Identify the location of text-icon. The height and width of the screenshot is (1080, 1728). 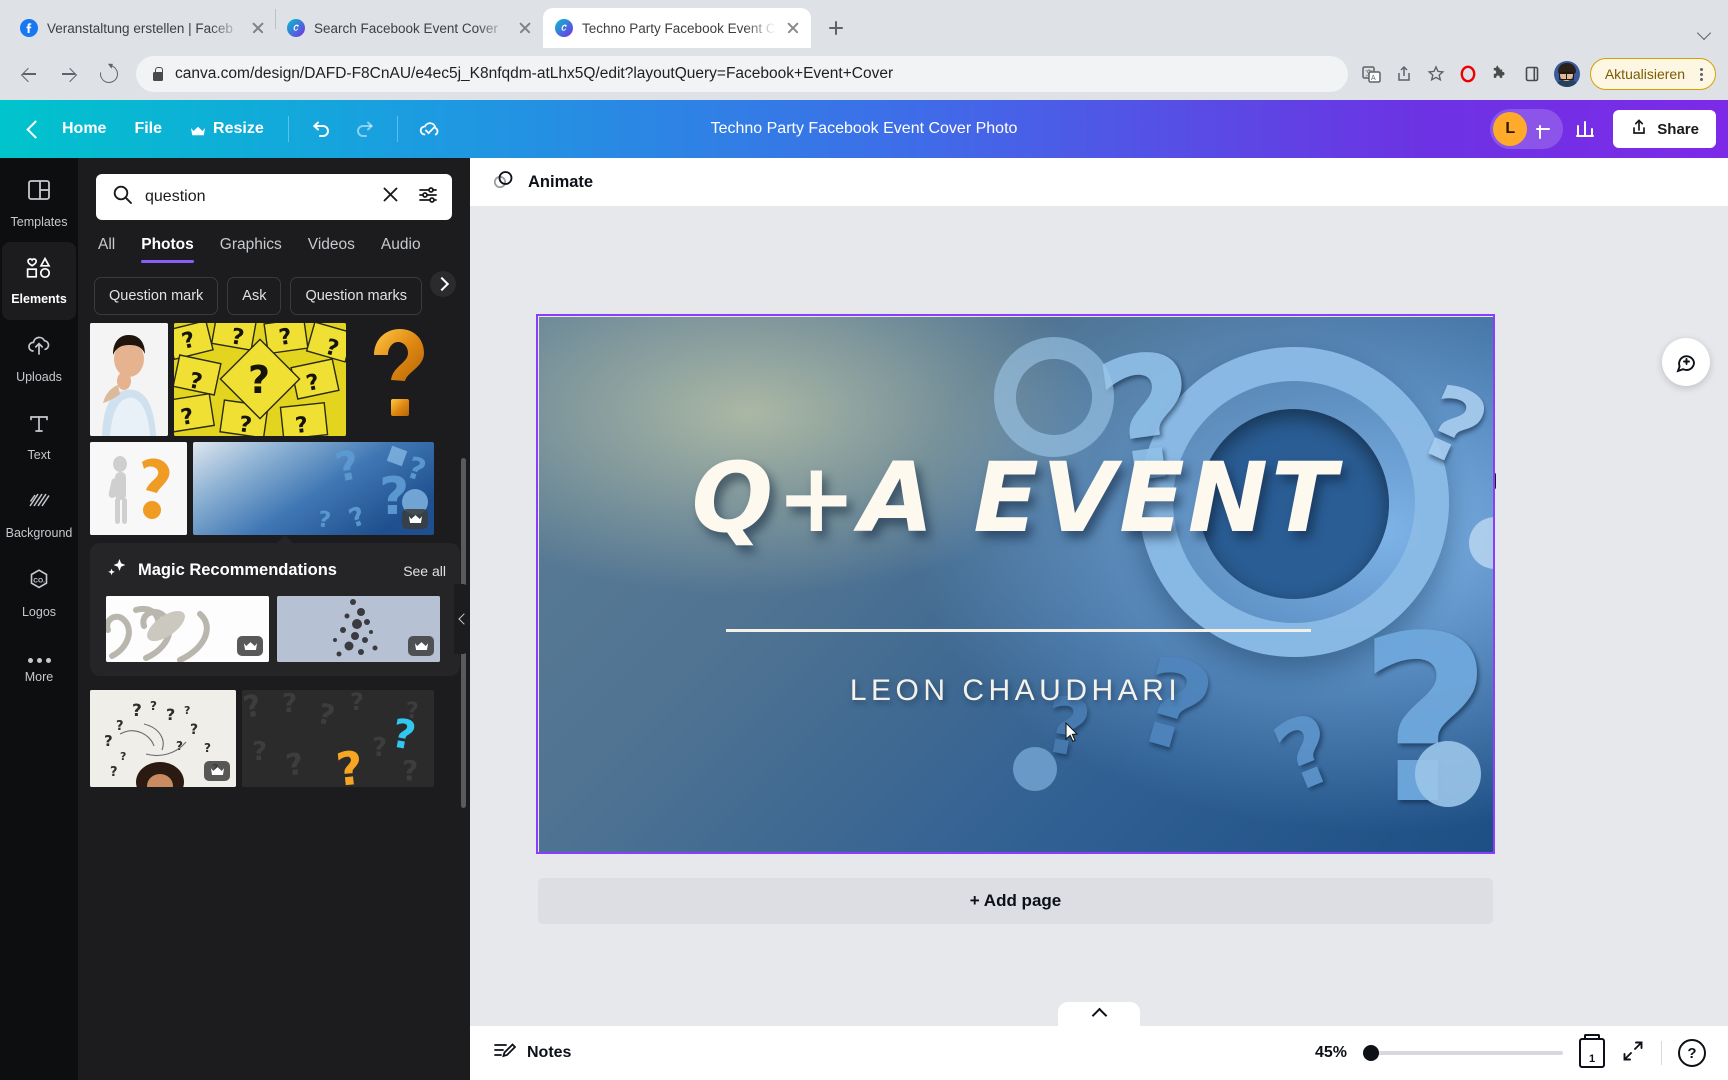
(39, 426).